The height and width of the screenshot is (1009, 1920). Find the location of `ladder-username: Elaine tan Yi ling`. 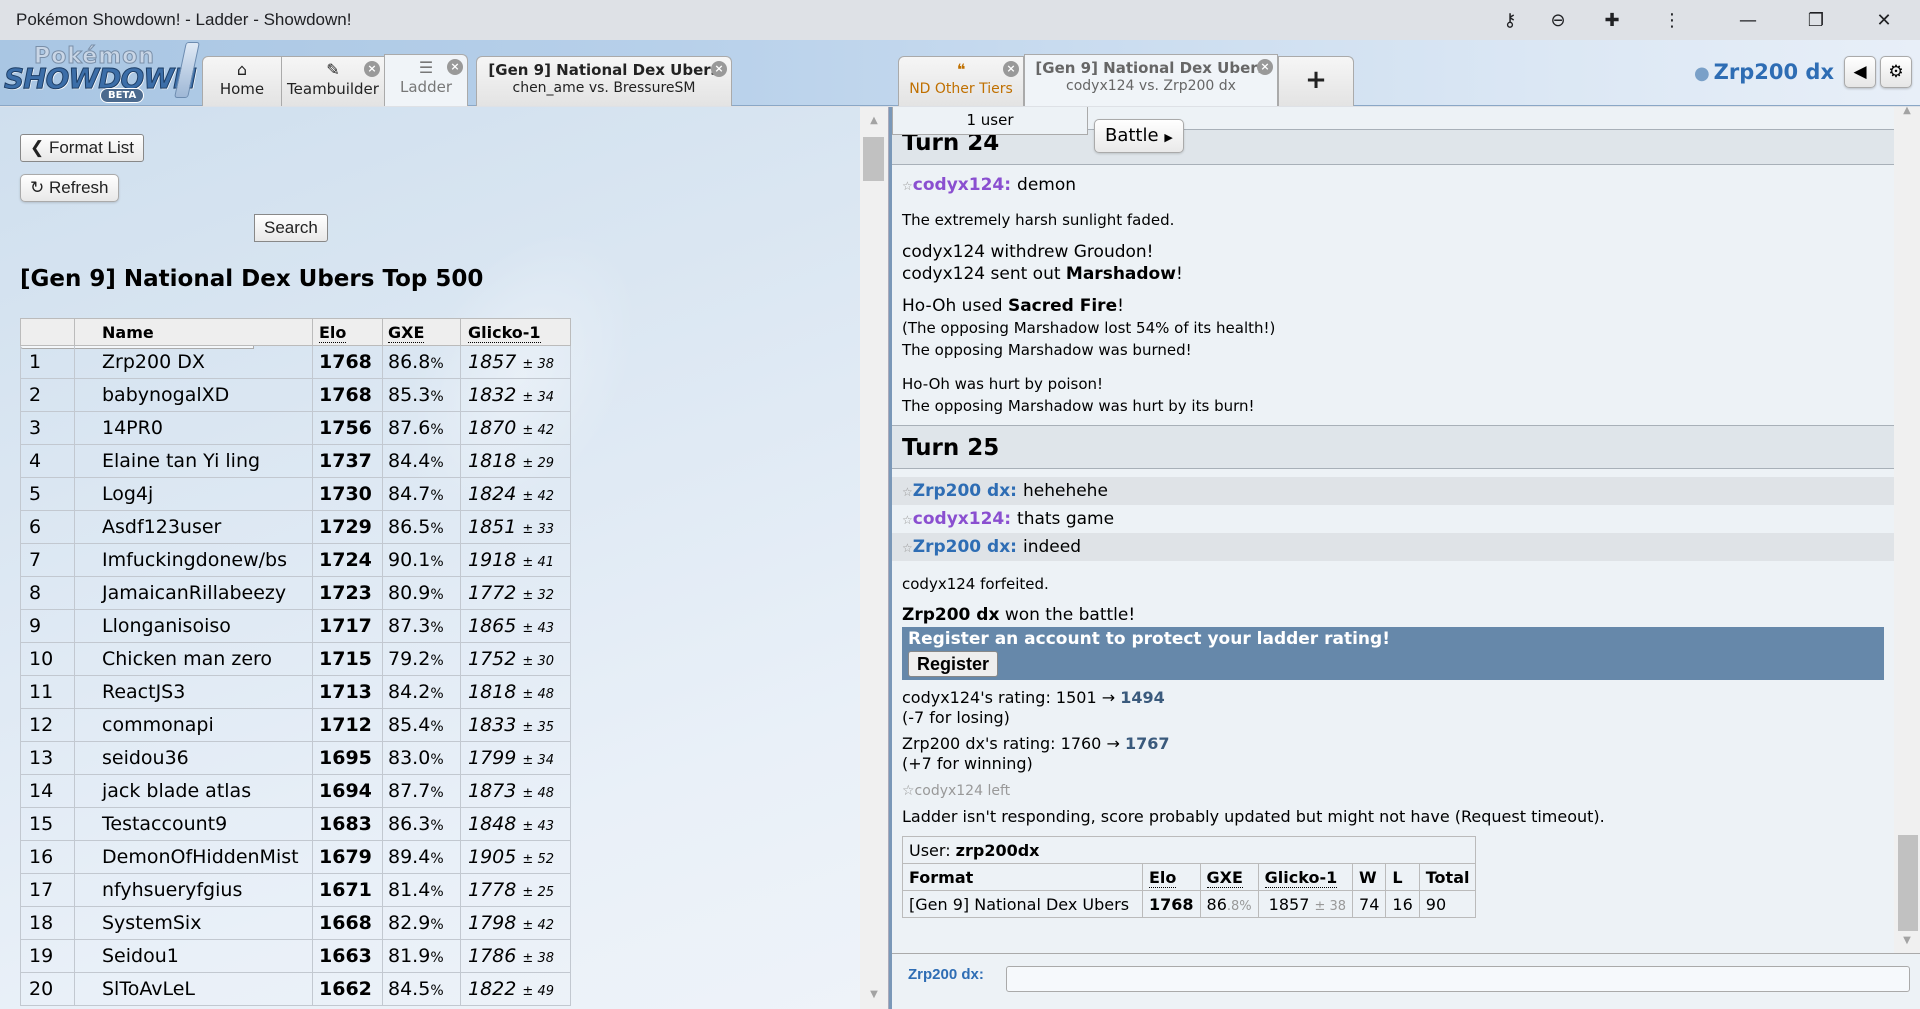

ladder-username: Elaine tan Yi ling is located at coordinates (193, 461).